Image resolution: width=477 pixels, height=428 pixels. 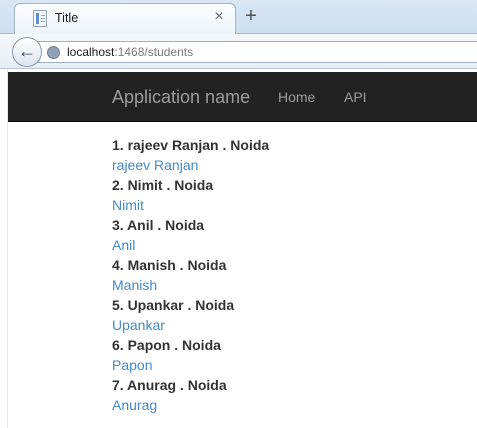 I want to click on student-item: 5. Upankar . Noida Upankar, so click(x=282, y=315).